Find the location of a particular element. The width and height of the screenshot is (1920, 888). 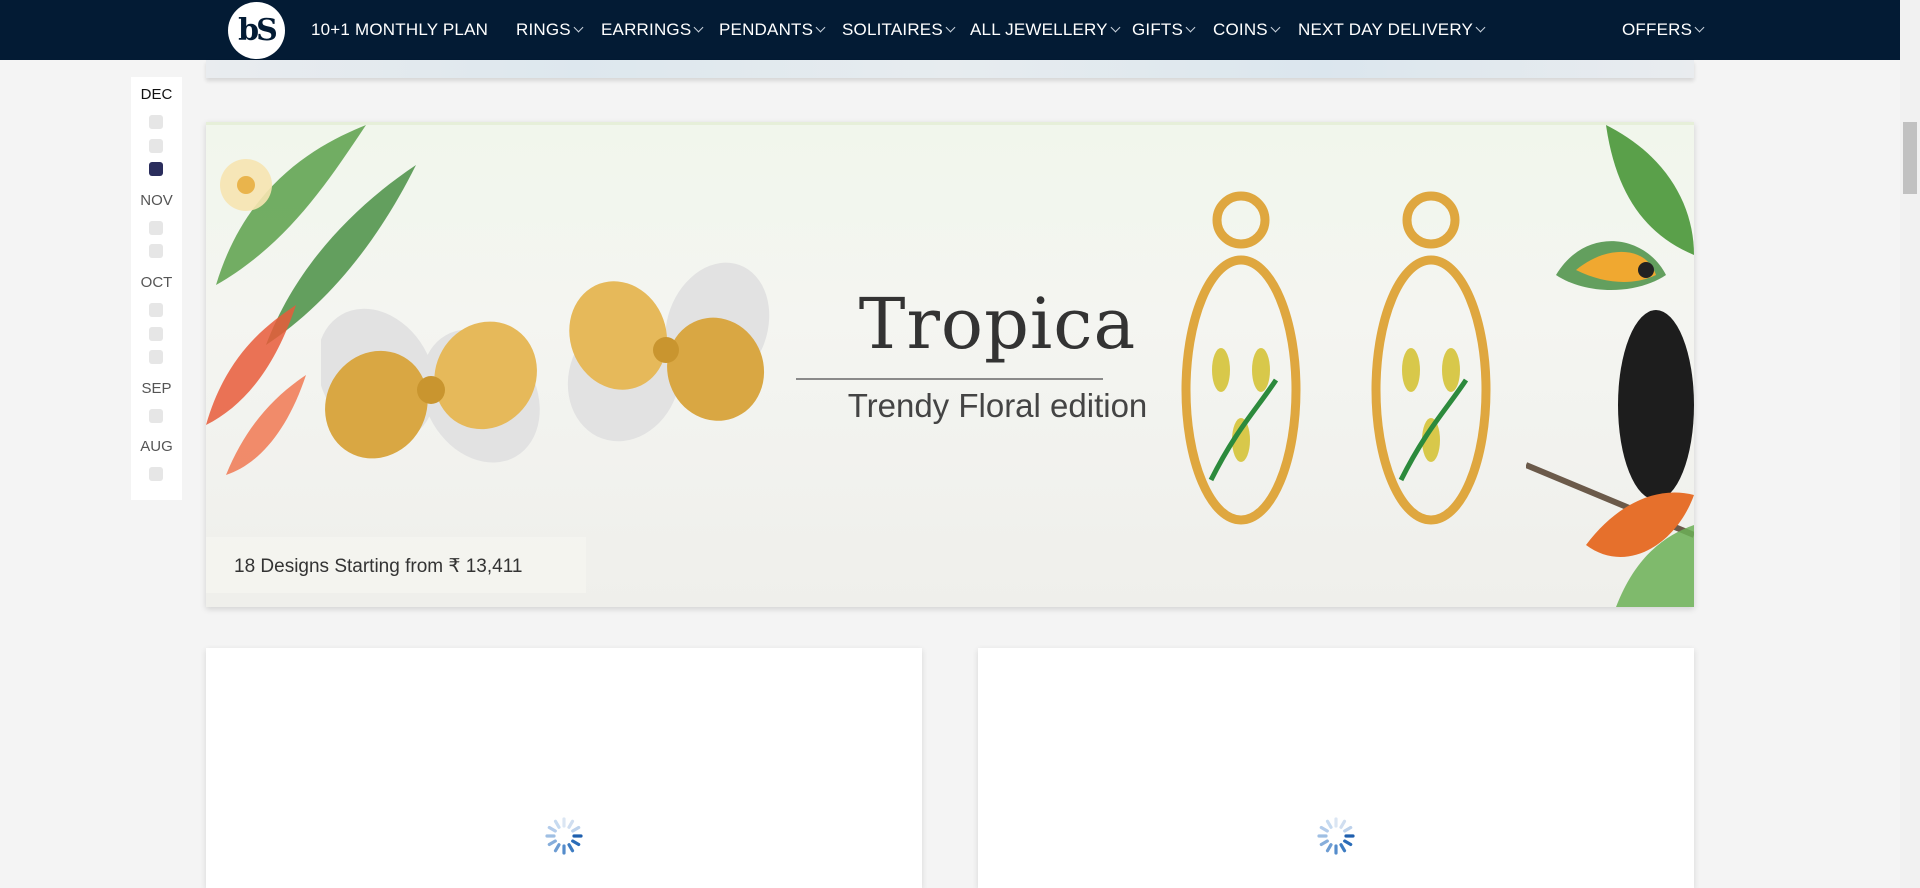

brand-logo: bS is located at coordinates (256, 30).